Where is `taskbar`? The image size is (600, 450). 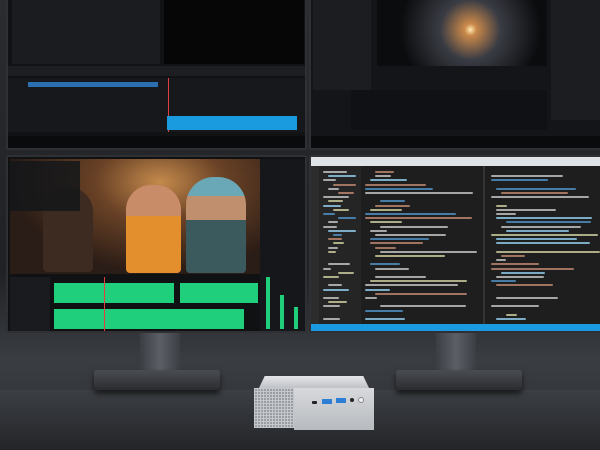
taskbar is located at coordinates (455, 142).